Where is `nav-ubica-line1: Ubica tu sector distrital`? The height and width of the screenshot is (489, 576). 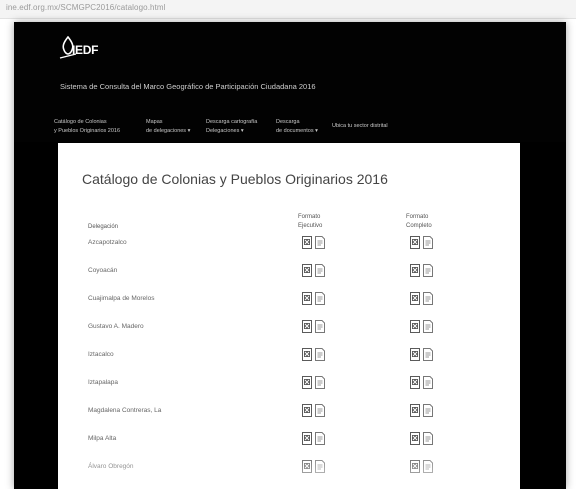 nav-ubica-line1: Ubica tu sector distrital is located at coordinates (360, 126).